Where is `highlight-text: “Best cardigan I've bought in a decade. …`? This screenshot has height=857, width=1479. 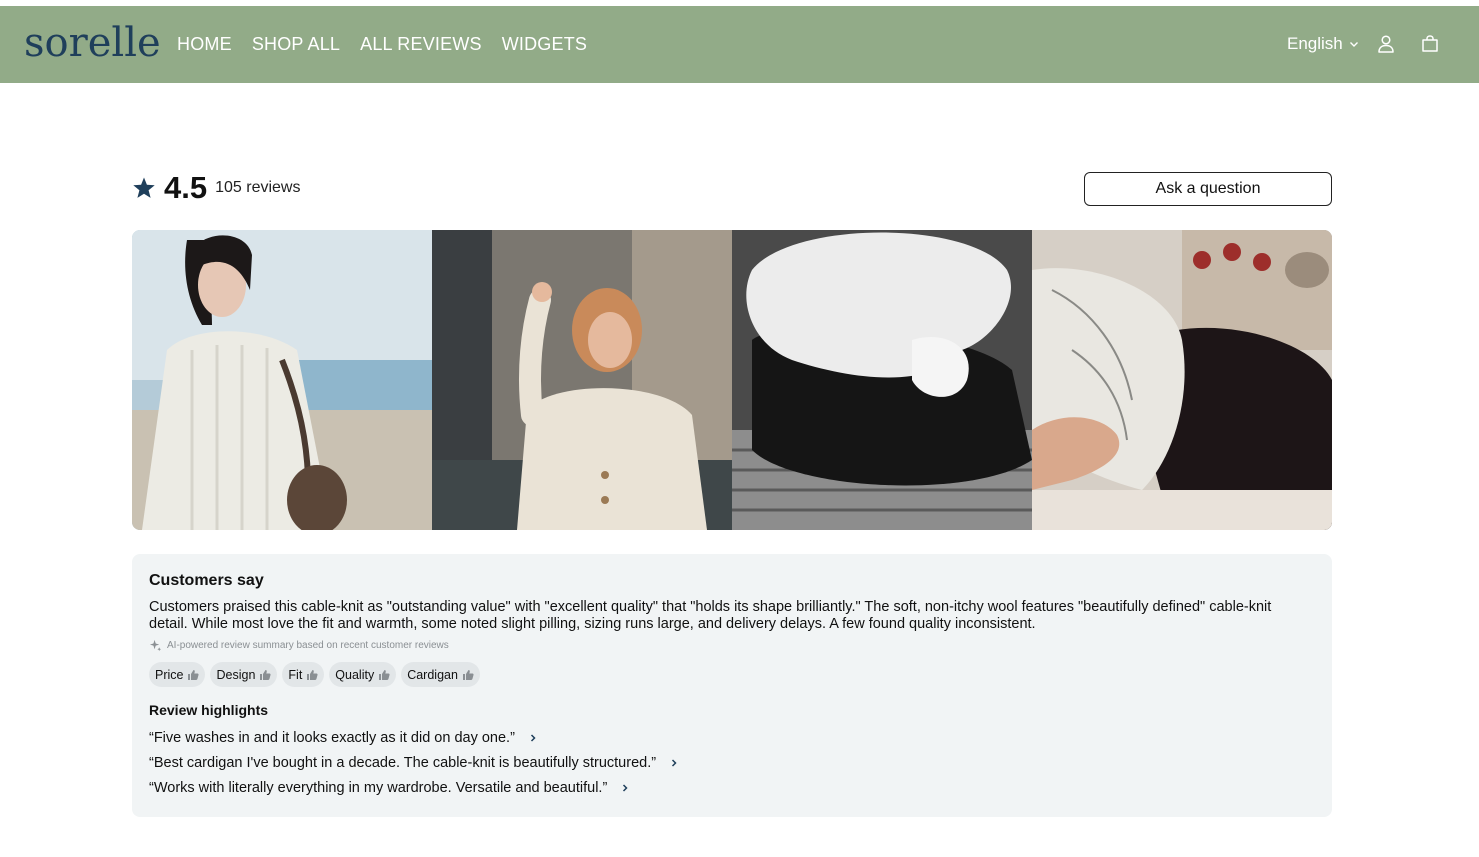
highlight-text: “Best cardigan I've bought in a decade. … is located at coordinates (403, 762).